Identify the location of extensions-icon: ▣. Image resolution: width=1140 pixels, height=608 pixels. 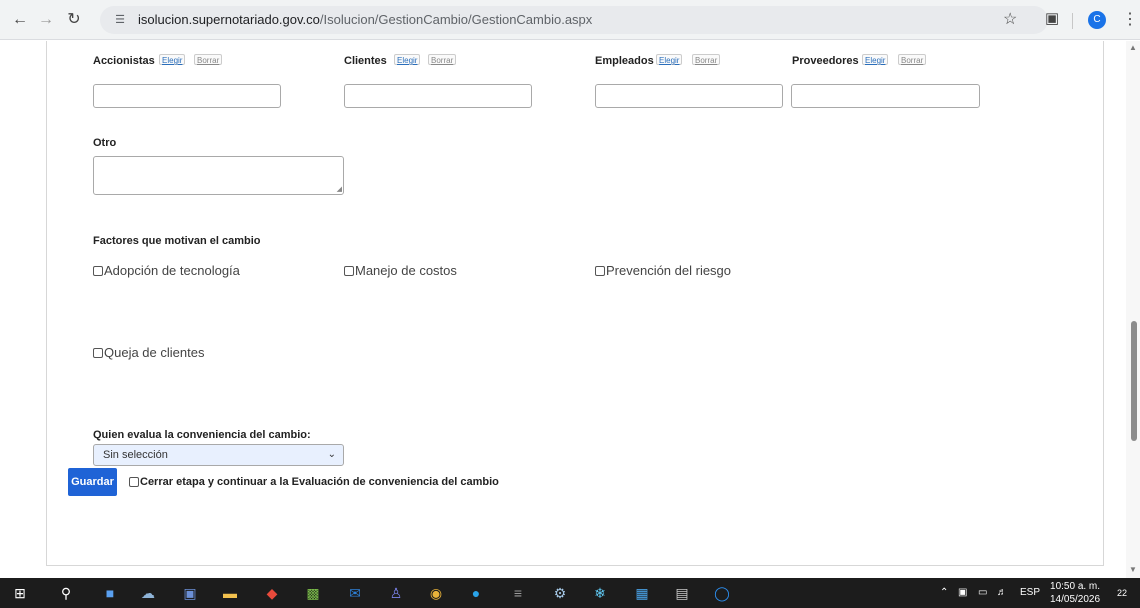
(1052, 18).